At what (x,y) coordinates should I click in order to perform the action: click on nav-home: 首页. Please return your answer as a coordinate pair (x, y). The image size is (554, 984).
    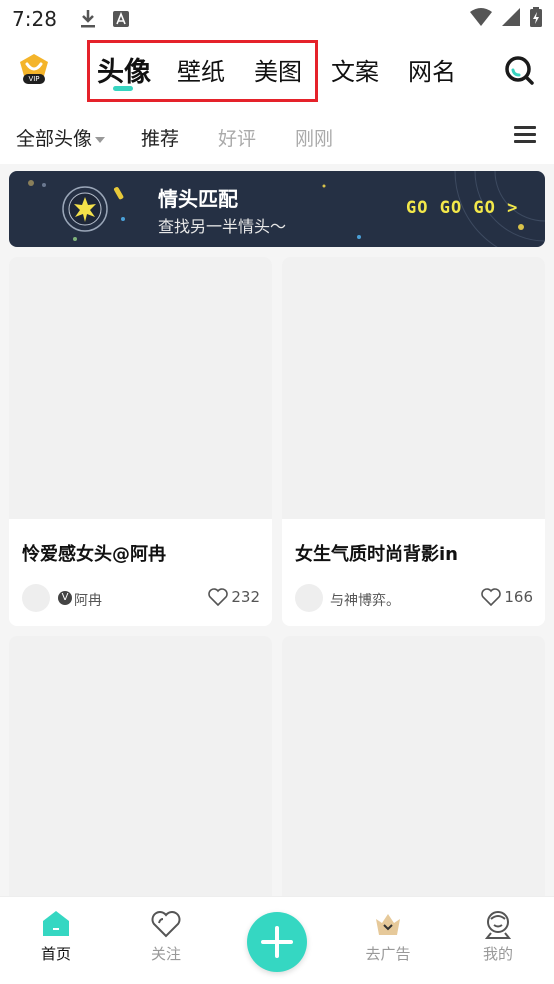
    Looking at the image, I should click on (56, 936).